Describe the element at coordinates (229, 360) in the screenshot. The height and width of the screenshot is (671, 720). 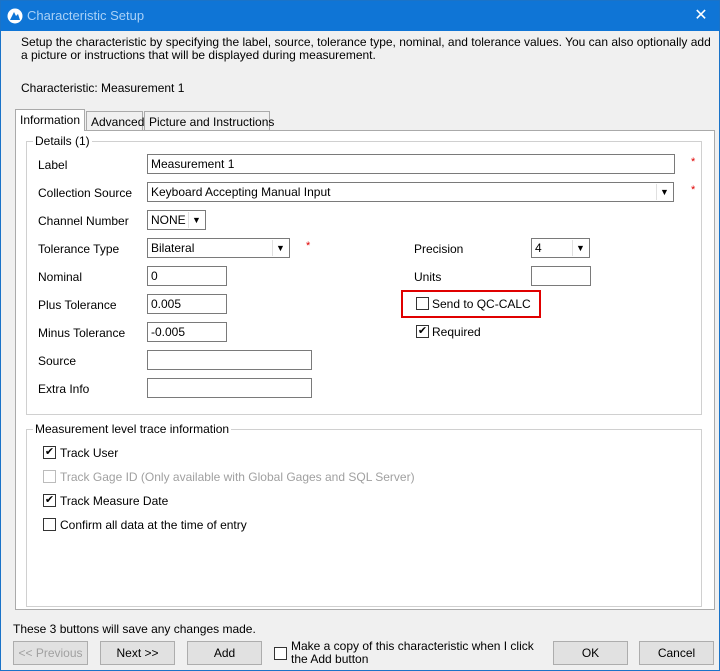
I see `source-input` at that location.